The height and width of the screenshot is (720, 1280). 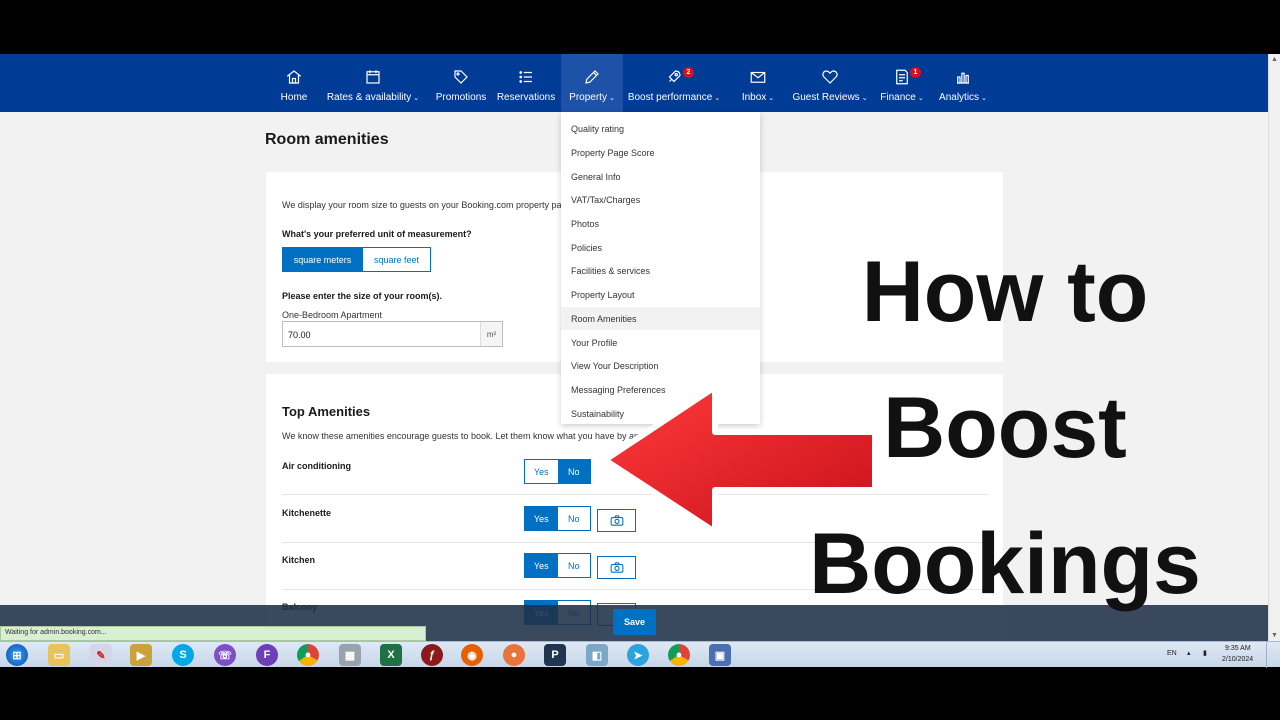 I want to click on paint-icon: ✎, so click(x=101, y=655).